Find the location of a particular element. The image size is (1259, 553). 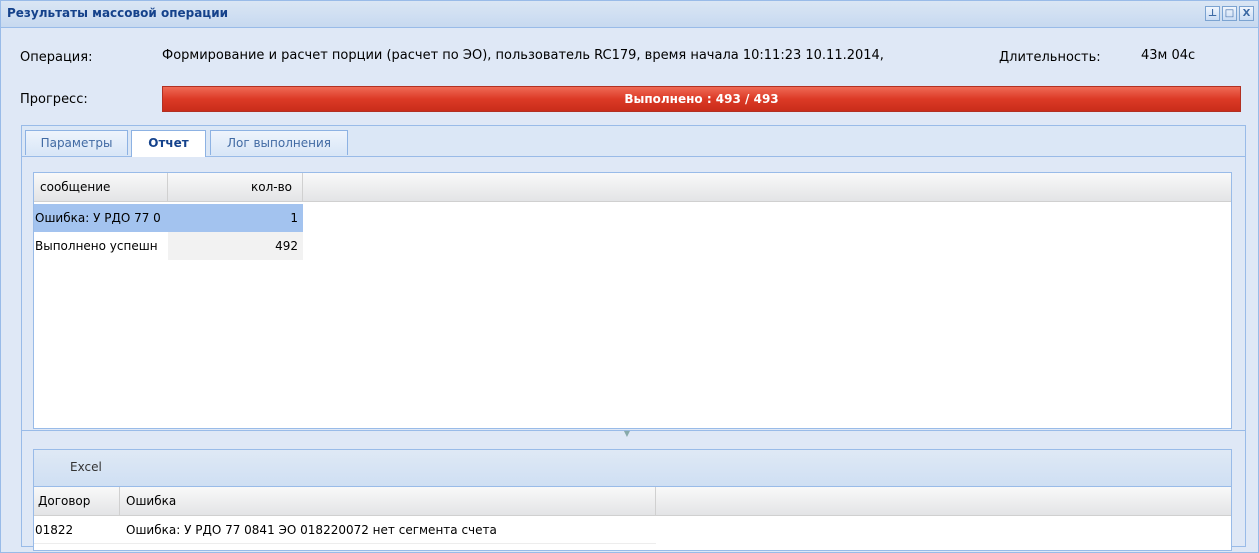

progress-bar: Выполнено : 493 / 493 is located at coordinates (701, 99).